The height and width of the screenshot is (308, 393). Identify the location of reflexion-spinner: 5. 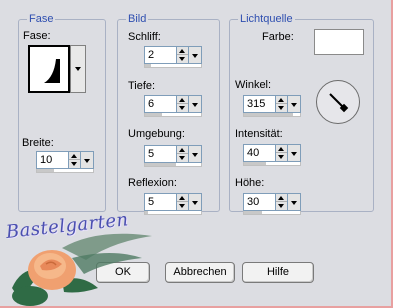
(173, 204).